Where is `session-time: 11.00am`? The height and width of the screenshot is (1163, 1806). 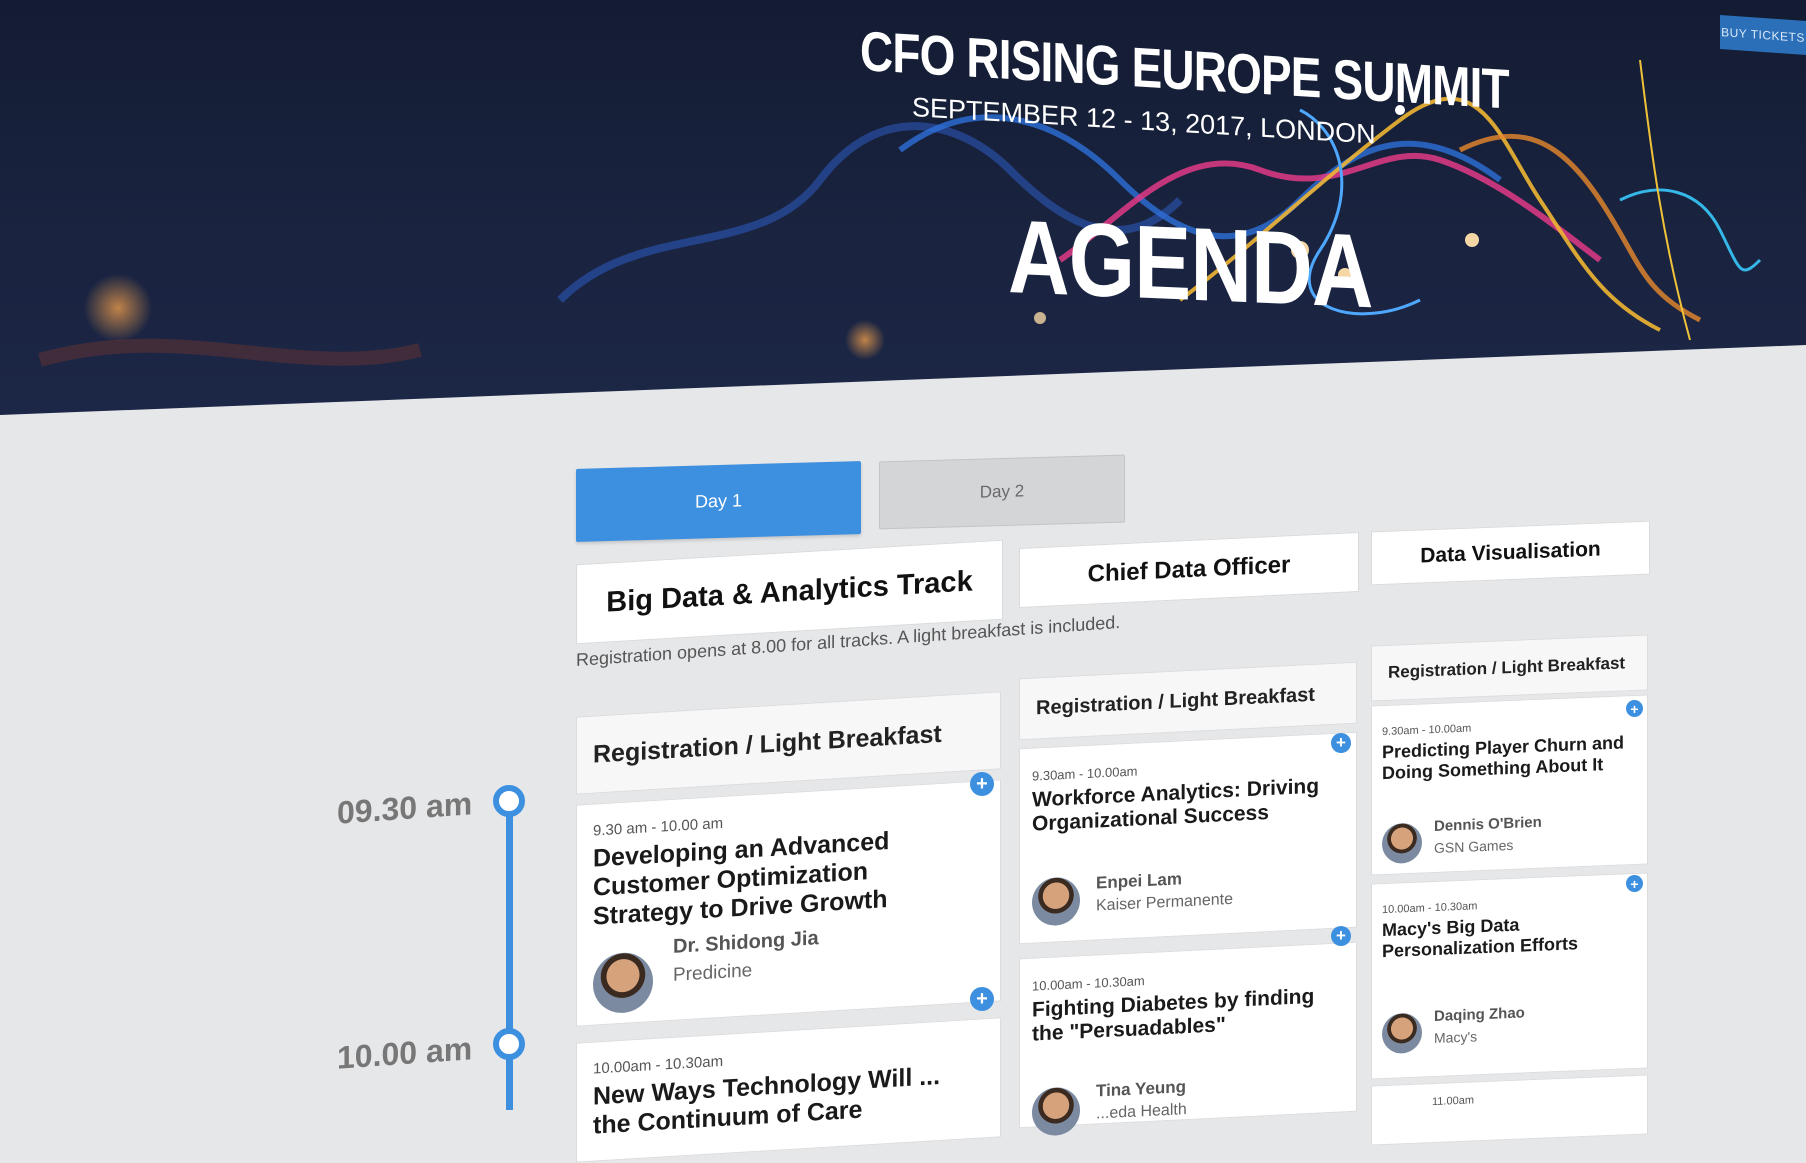
session-time: 11.00am is located at coordinates (1453, 1101).